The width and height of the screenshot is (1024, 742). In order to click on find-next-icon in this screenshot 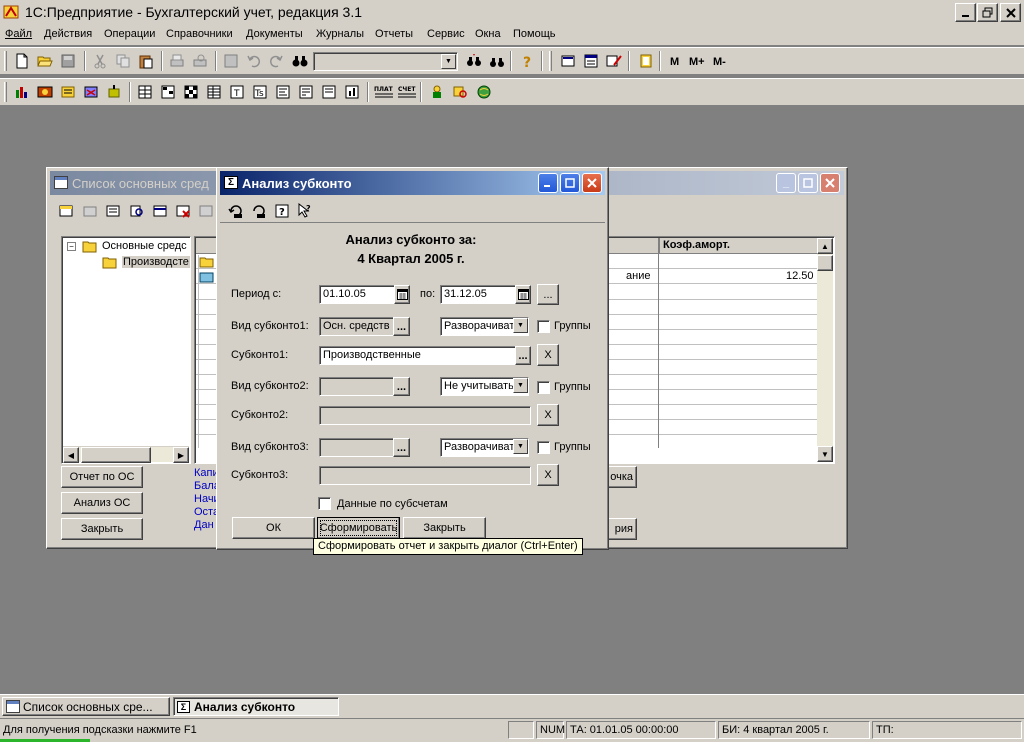, I will do `click(474, 61)`.